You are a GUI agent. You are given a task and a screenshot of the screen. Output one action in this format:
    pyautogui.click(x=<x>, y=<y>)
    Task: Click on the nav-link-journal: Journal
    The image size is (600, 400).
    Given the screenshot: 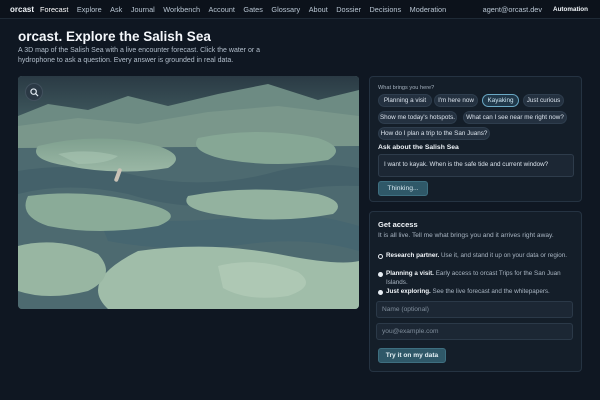 What is the action you would take?
    pyautogui.click(x=143, y=9)
    